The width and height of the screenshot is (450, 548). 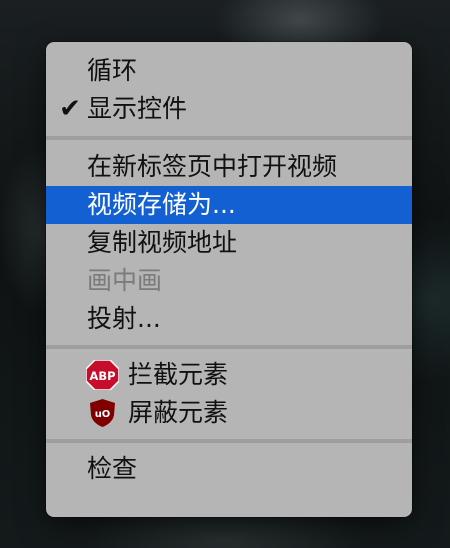 What do you see at coordinates (229, 469) in the screenshot?
I see `menu-item-inspect: 检查` at bounding box center [229, 469].